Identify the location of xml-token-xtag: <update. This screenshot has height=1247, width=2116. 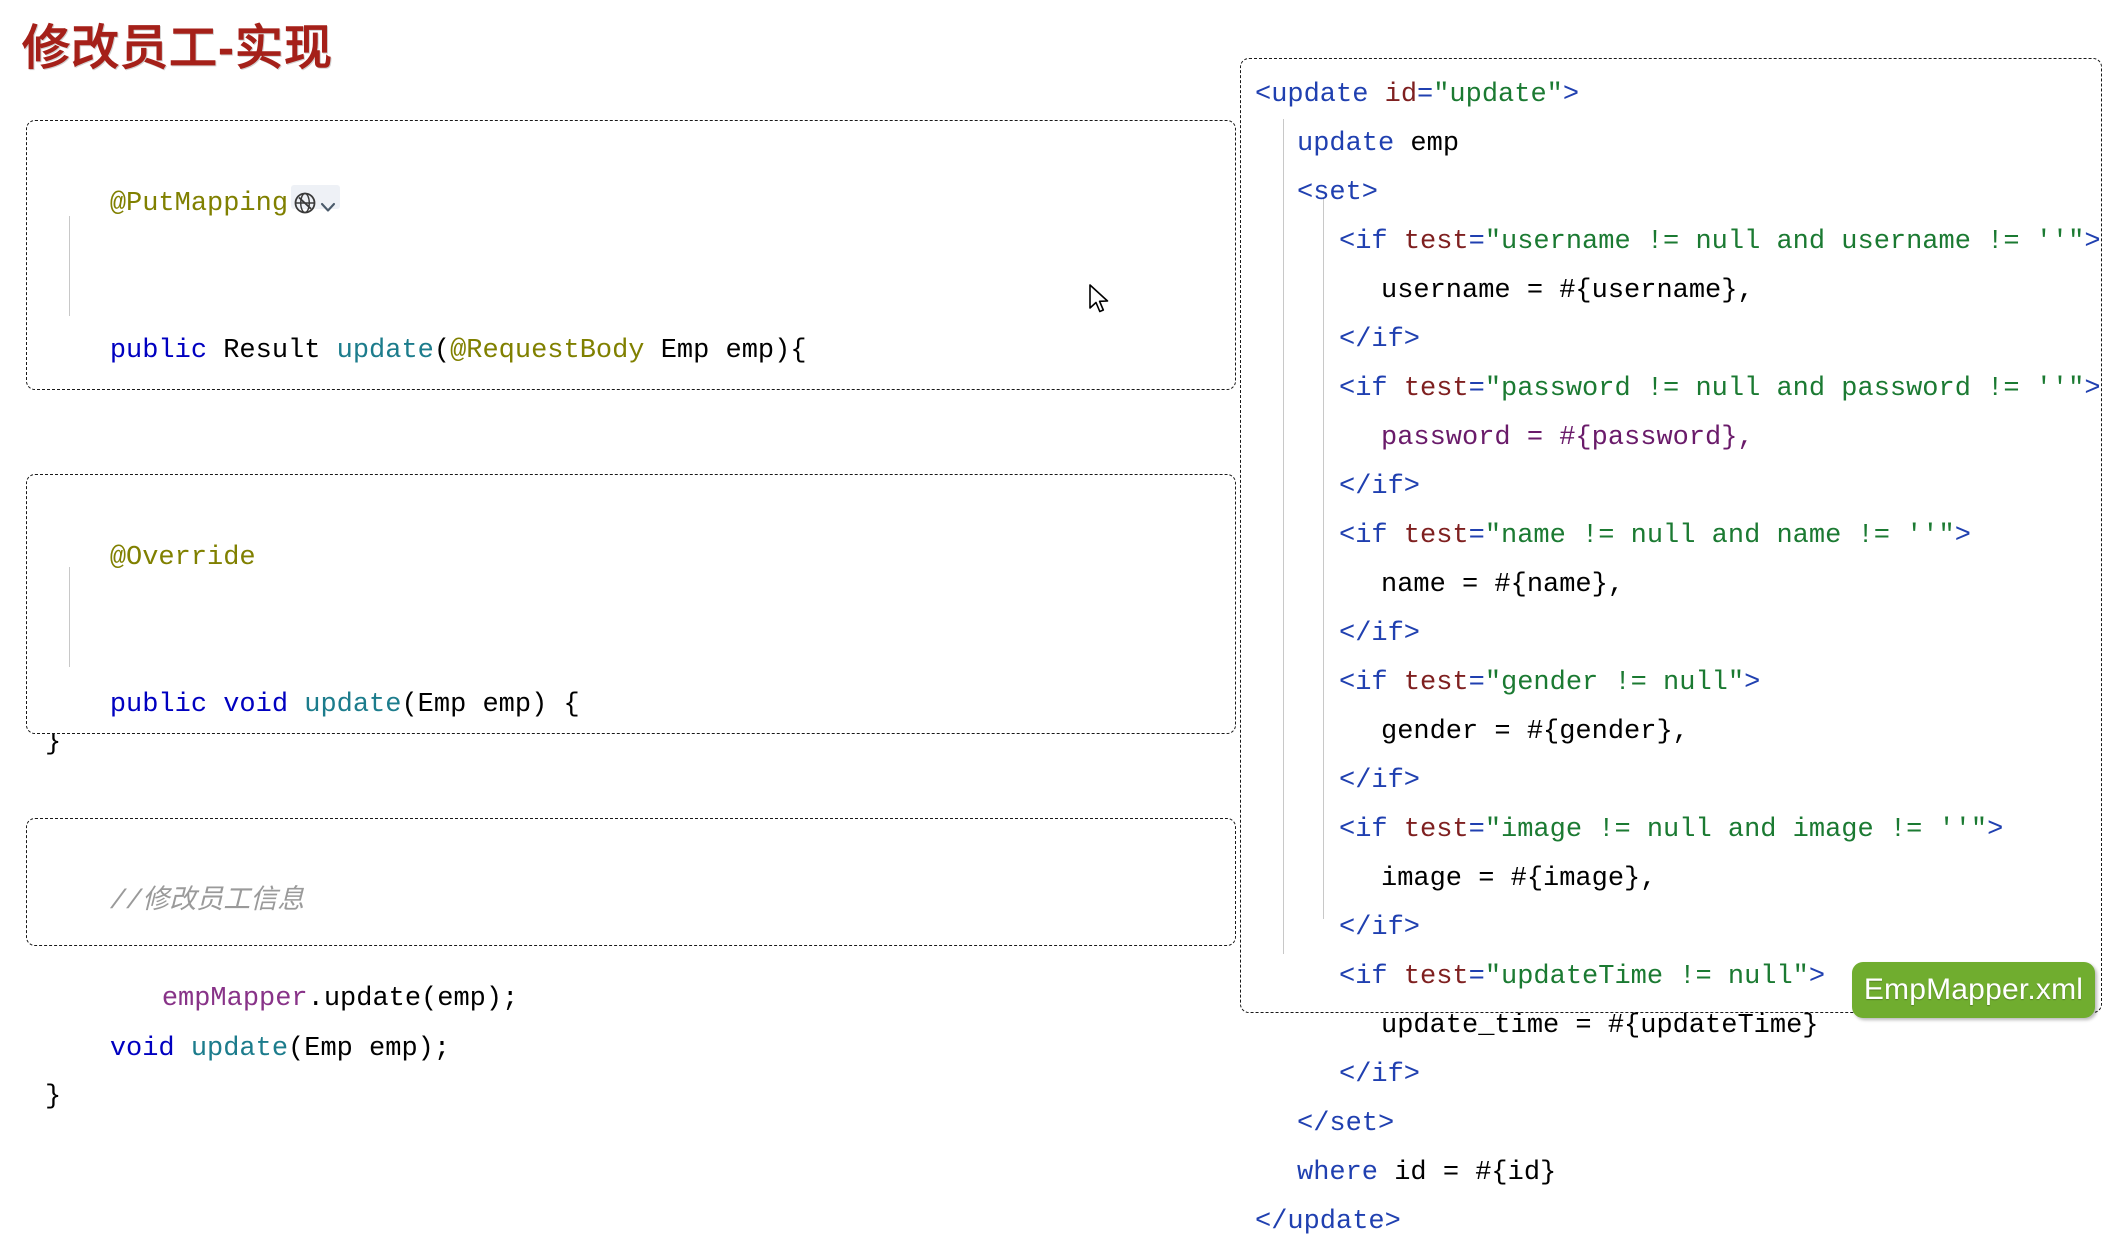
(1320, 95).